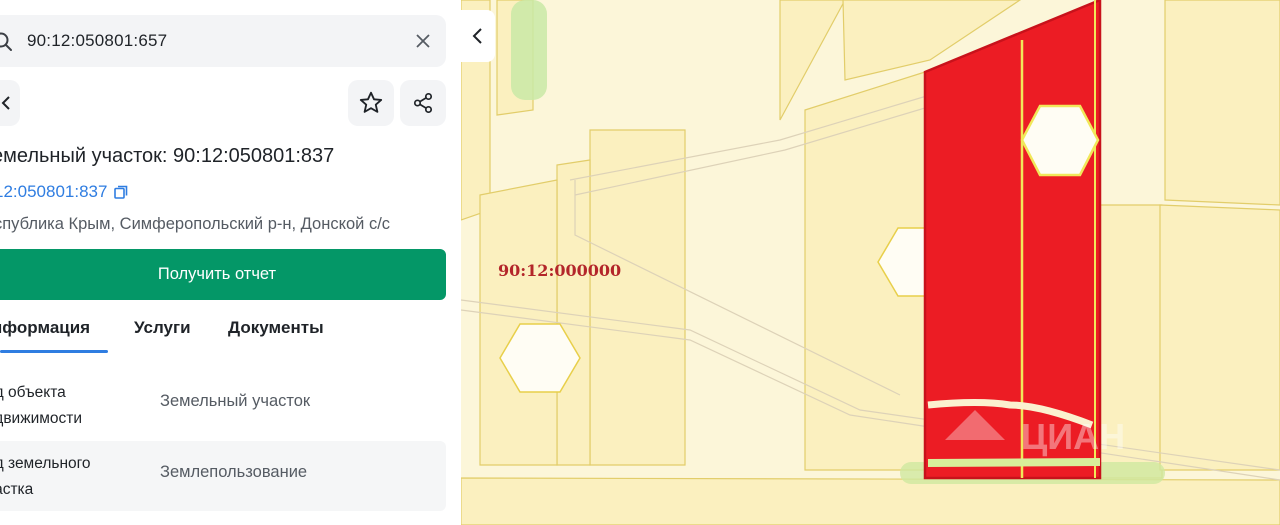  What do you see at coordinates (97, 41) in the screenshot?
I see `search-input: 90:12:050801:657` at bounding box center [97, 41].